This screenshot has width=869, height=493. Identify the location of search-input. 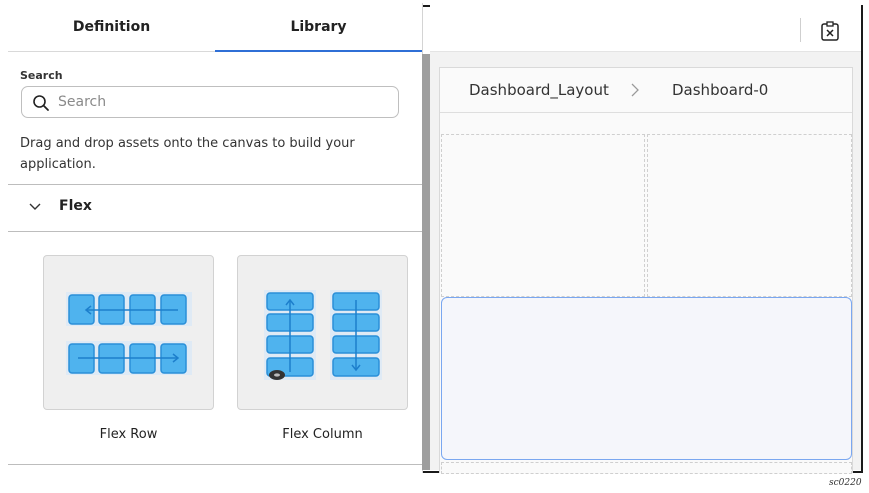
(223, 102).